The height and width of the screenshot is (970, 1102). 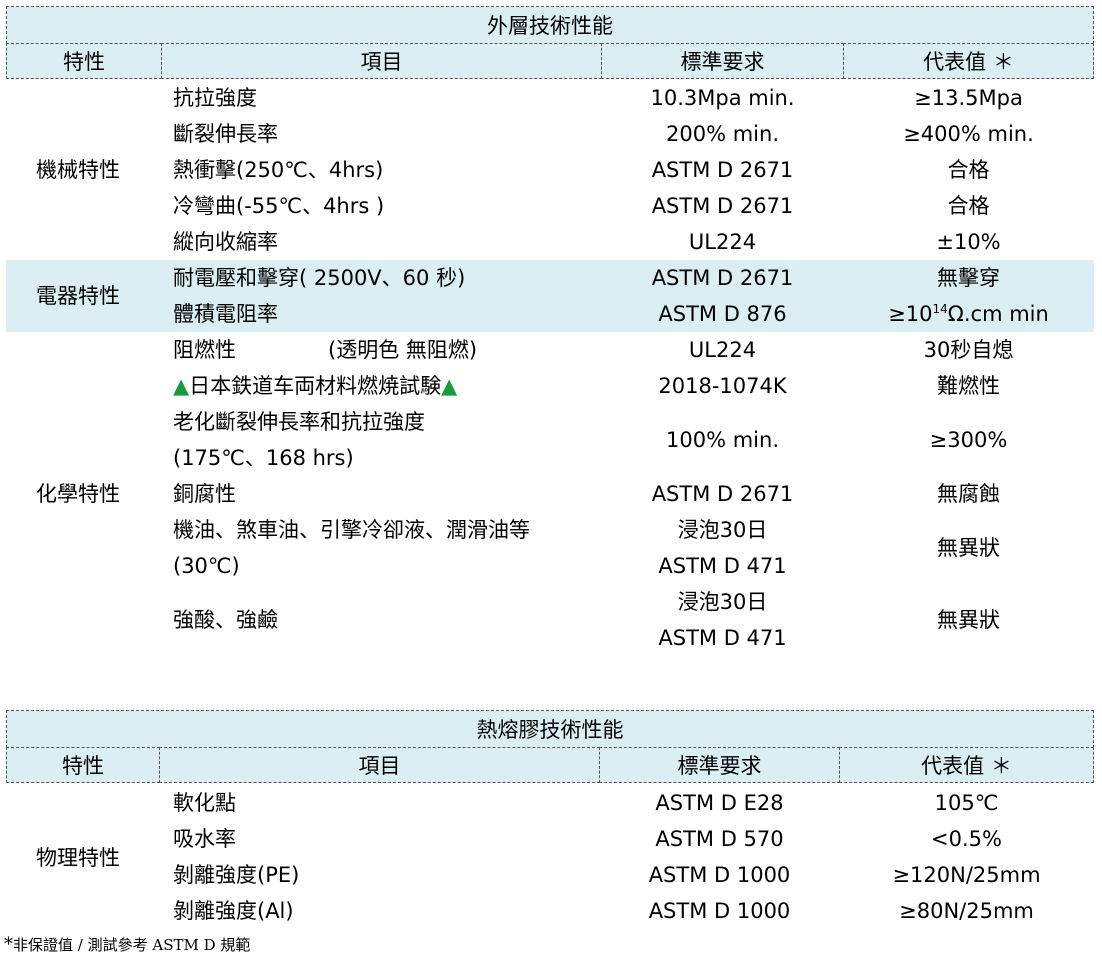 What do you see at coordinates (968, 440) in the screenshot?
I see `value-cell: ≥300%` at bounding box center [968, 440].